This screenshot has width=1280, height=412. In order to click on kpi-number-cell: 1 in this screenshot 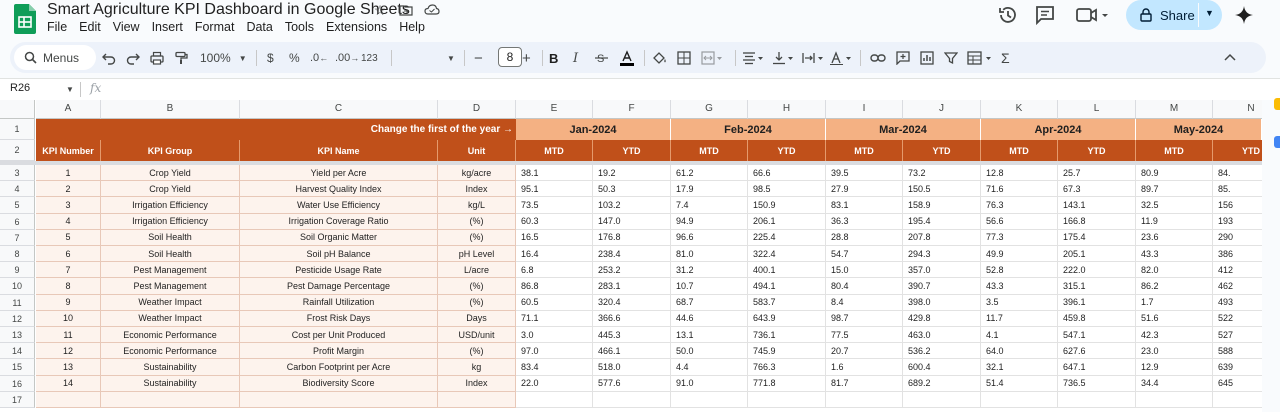, I will do `click(68, 173)`.